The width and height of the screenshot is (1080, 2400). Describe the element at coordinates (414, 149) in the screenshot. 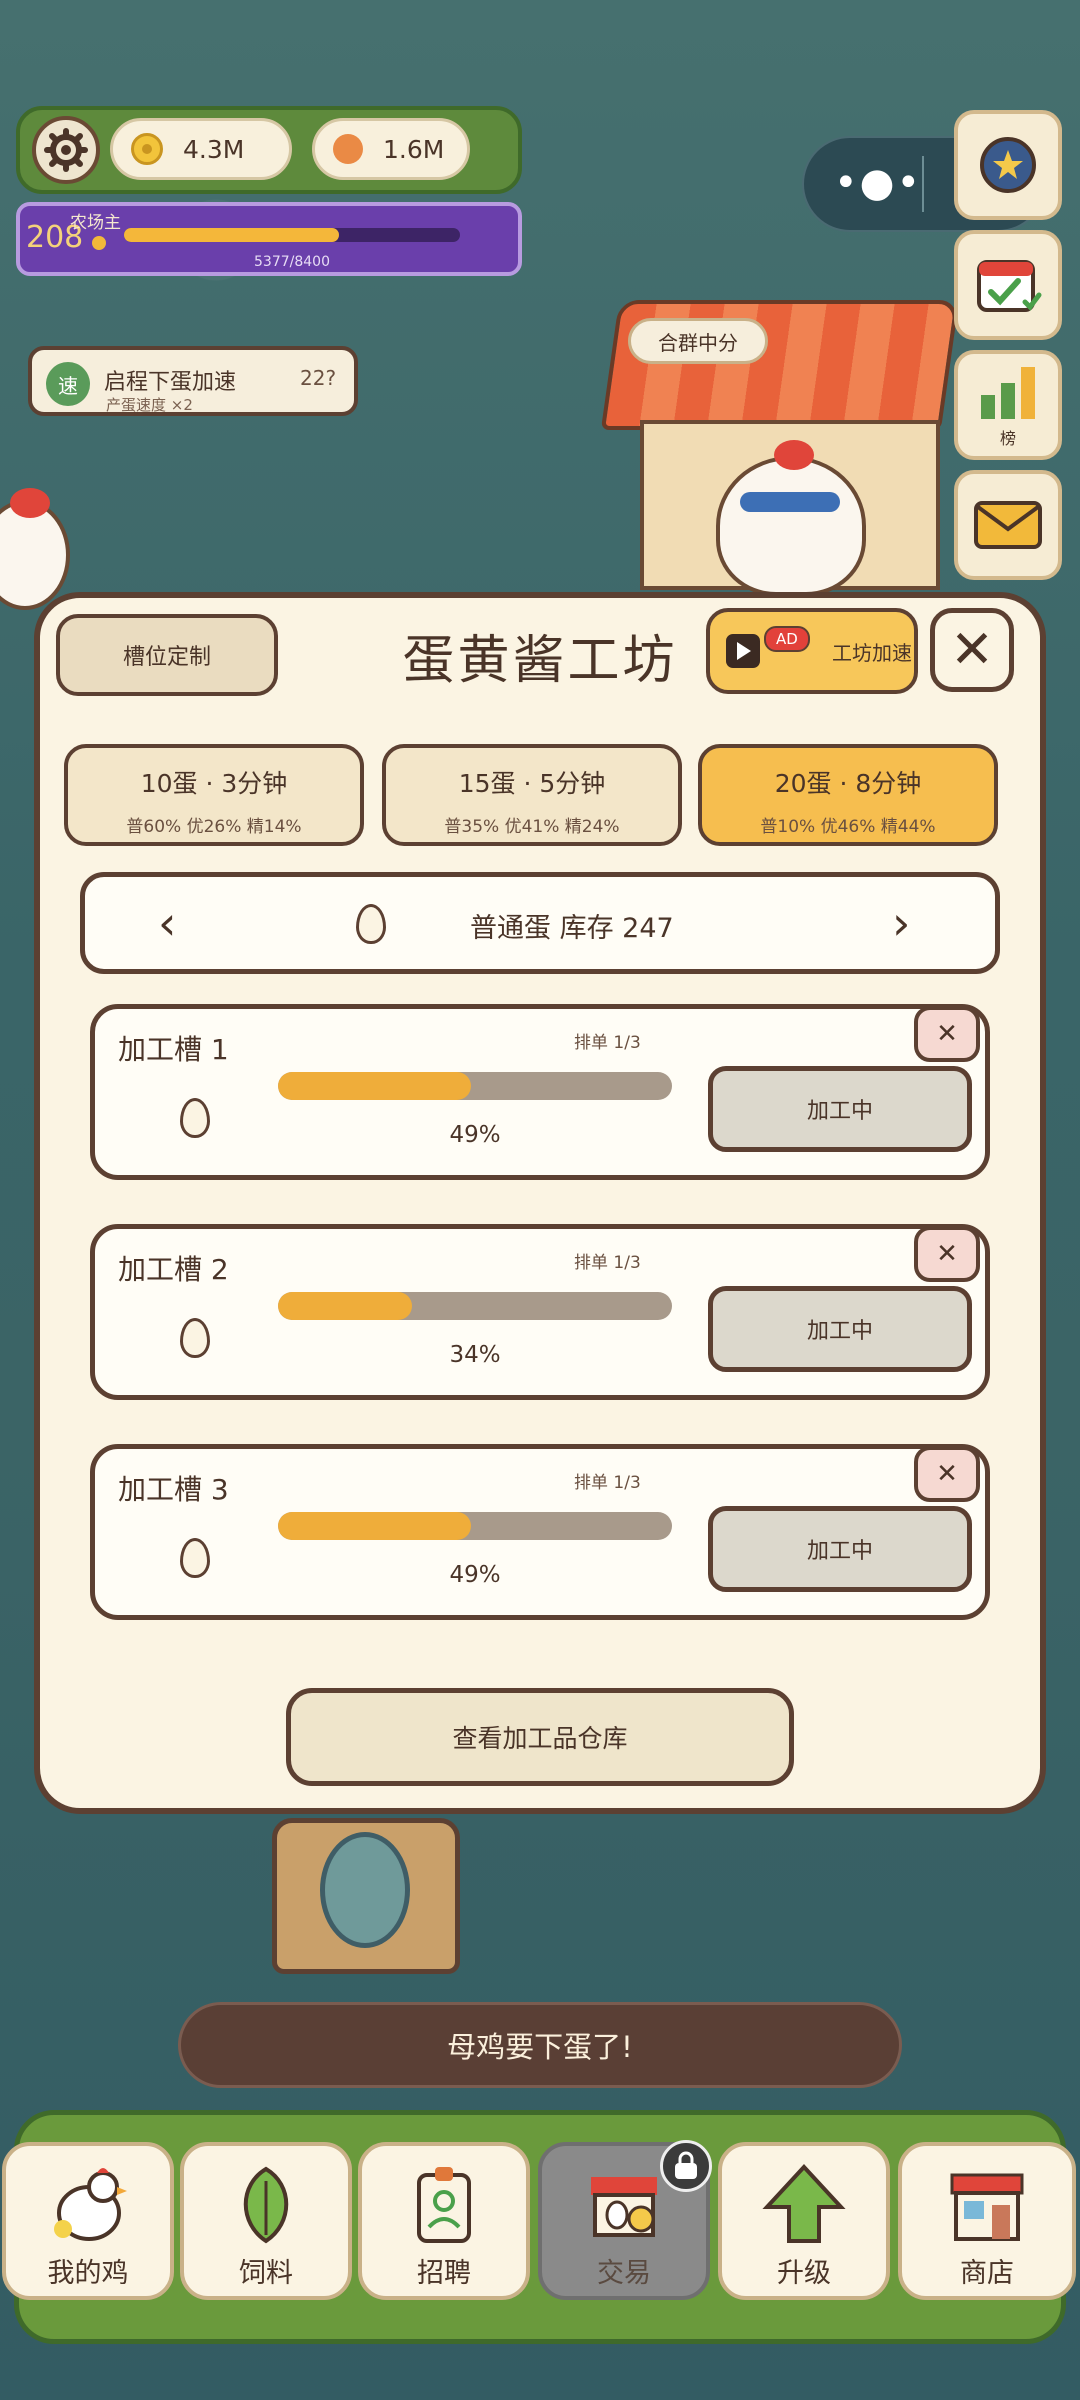

I see `egg-value: 1.6M` at that location.